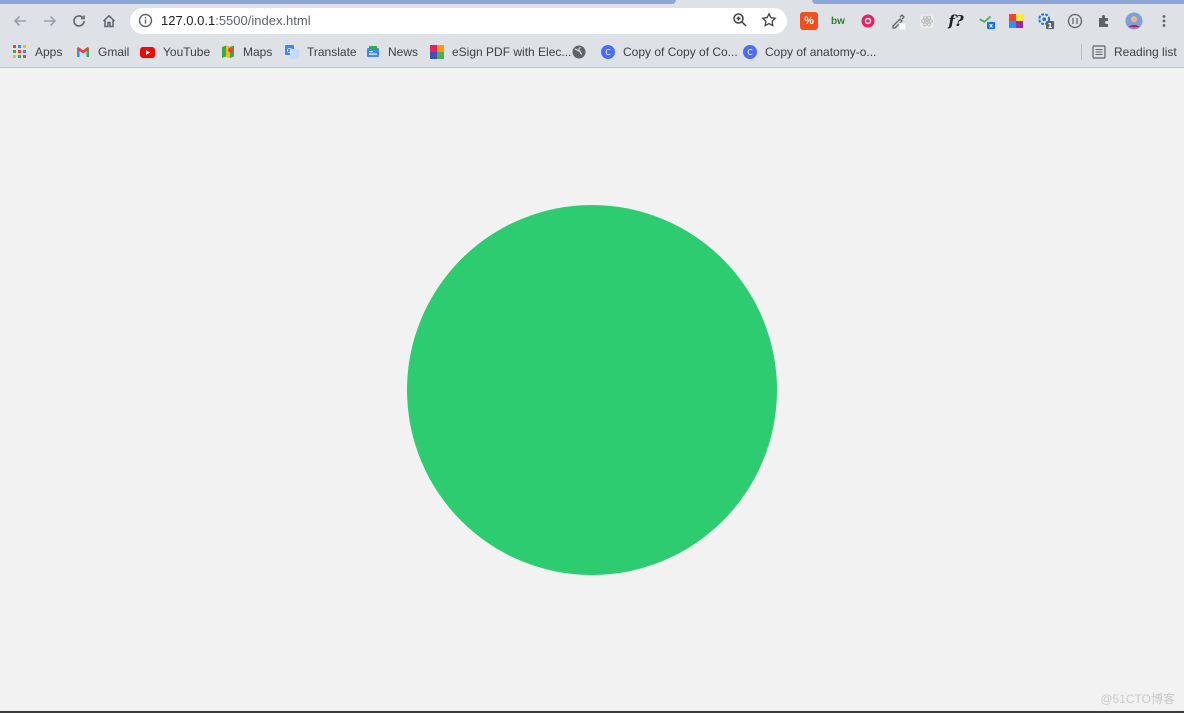  I want to click on apps-grid-icon, so click(20, 52).